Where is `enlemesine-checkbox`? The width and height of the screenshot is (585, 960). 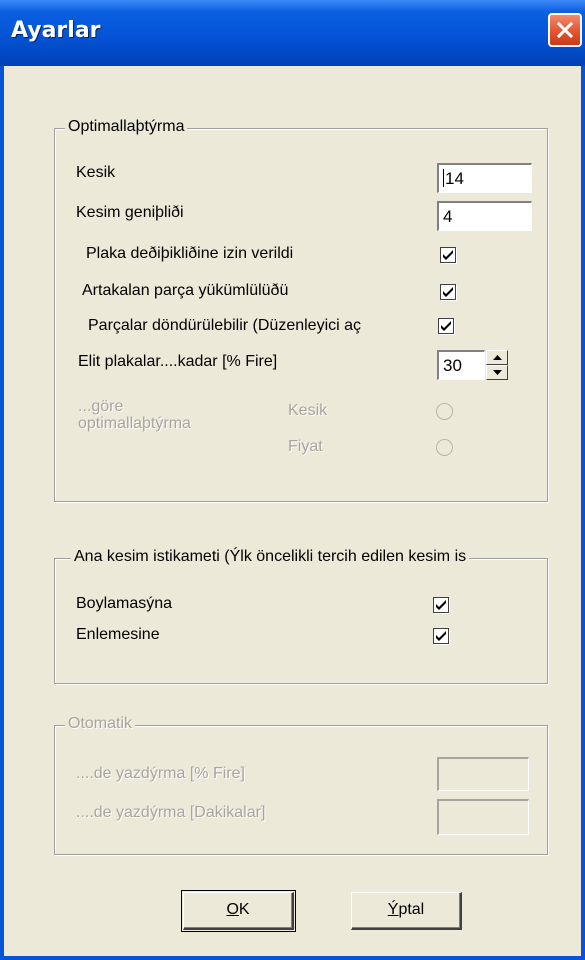
enlemesine-checkbox is located at coordinates (441, 636).